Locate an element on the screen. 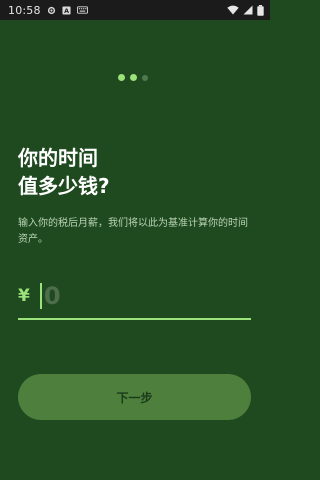 Image resolution: width=320 pixels, height=480 pixels. status-right is located at coordinates (245, 10).